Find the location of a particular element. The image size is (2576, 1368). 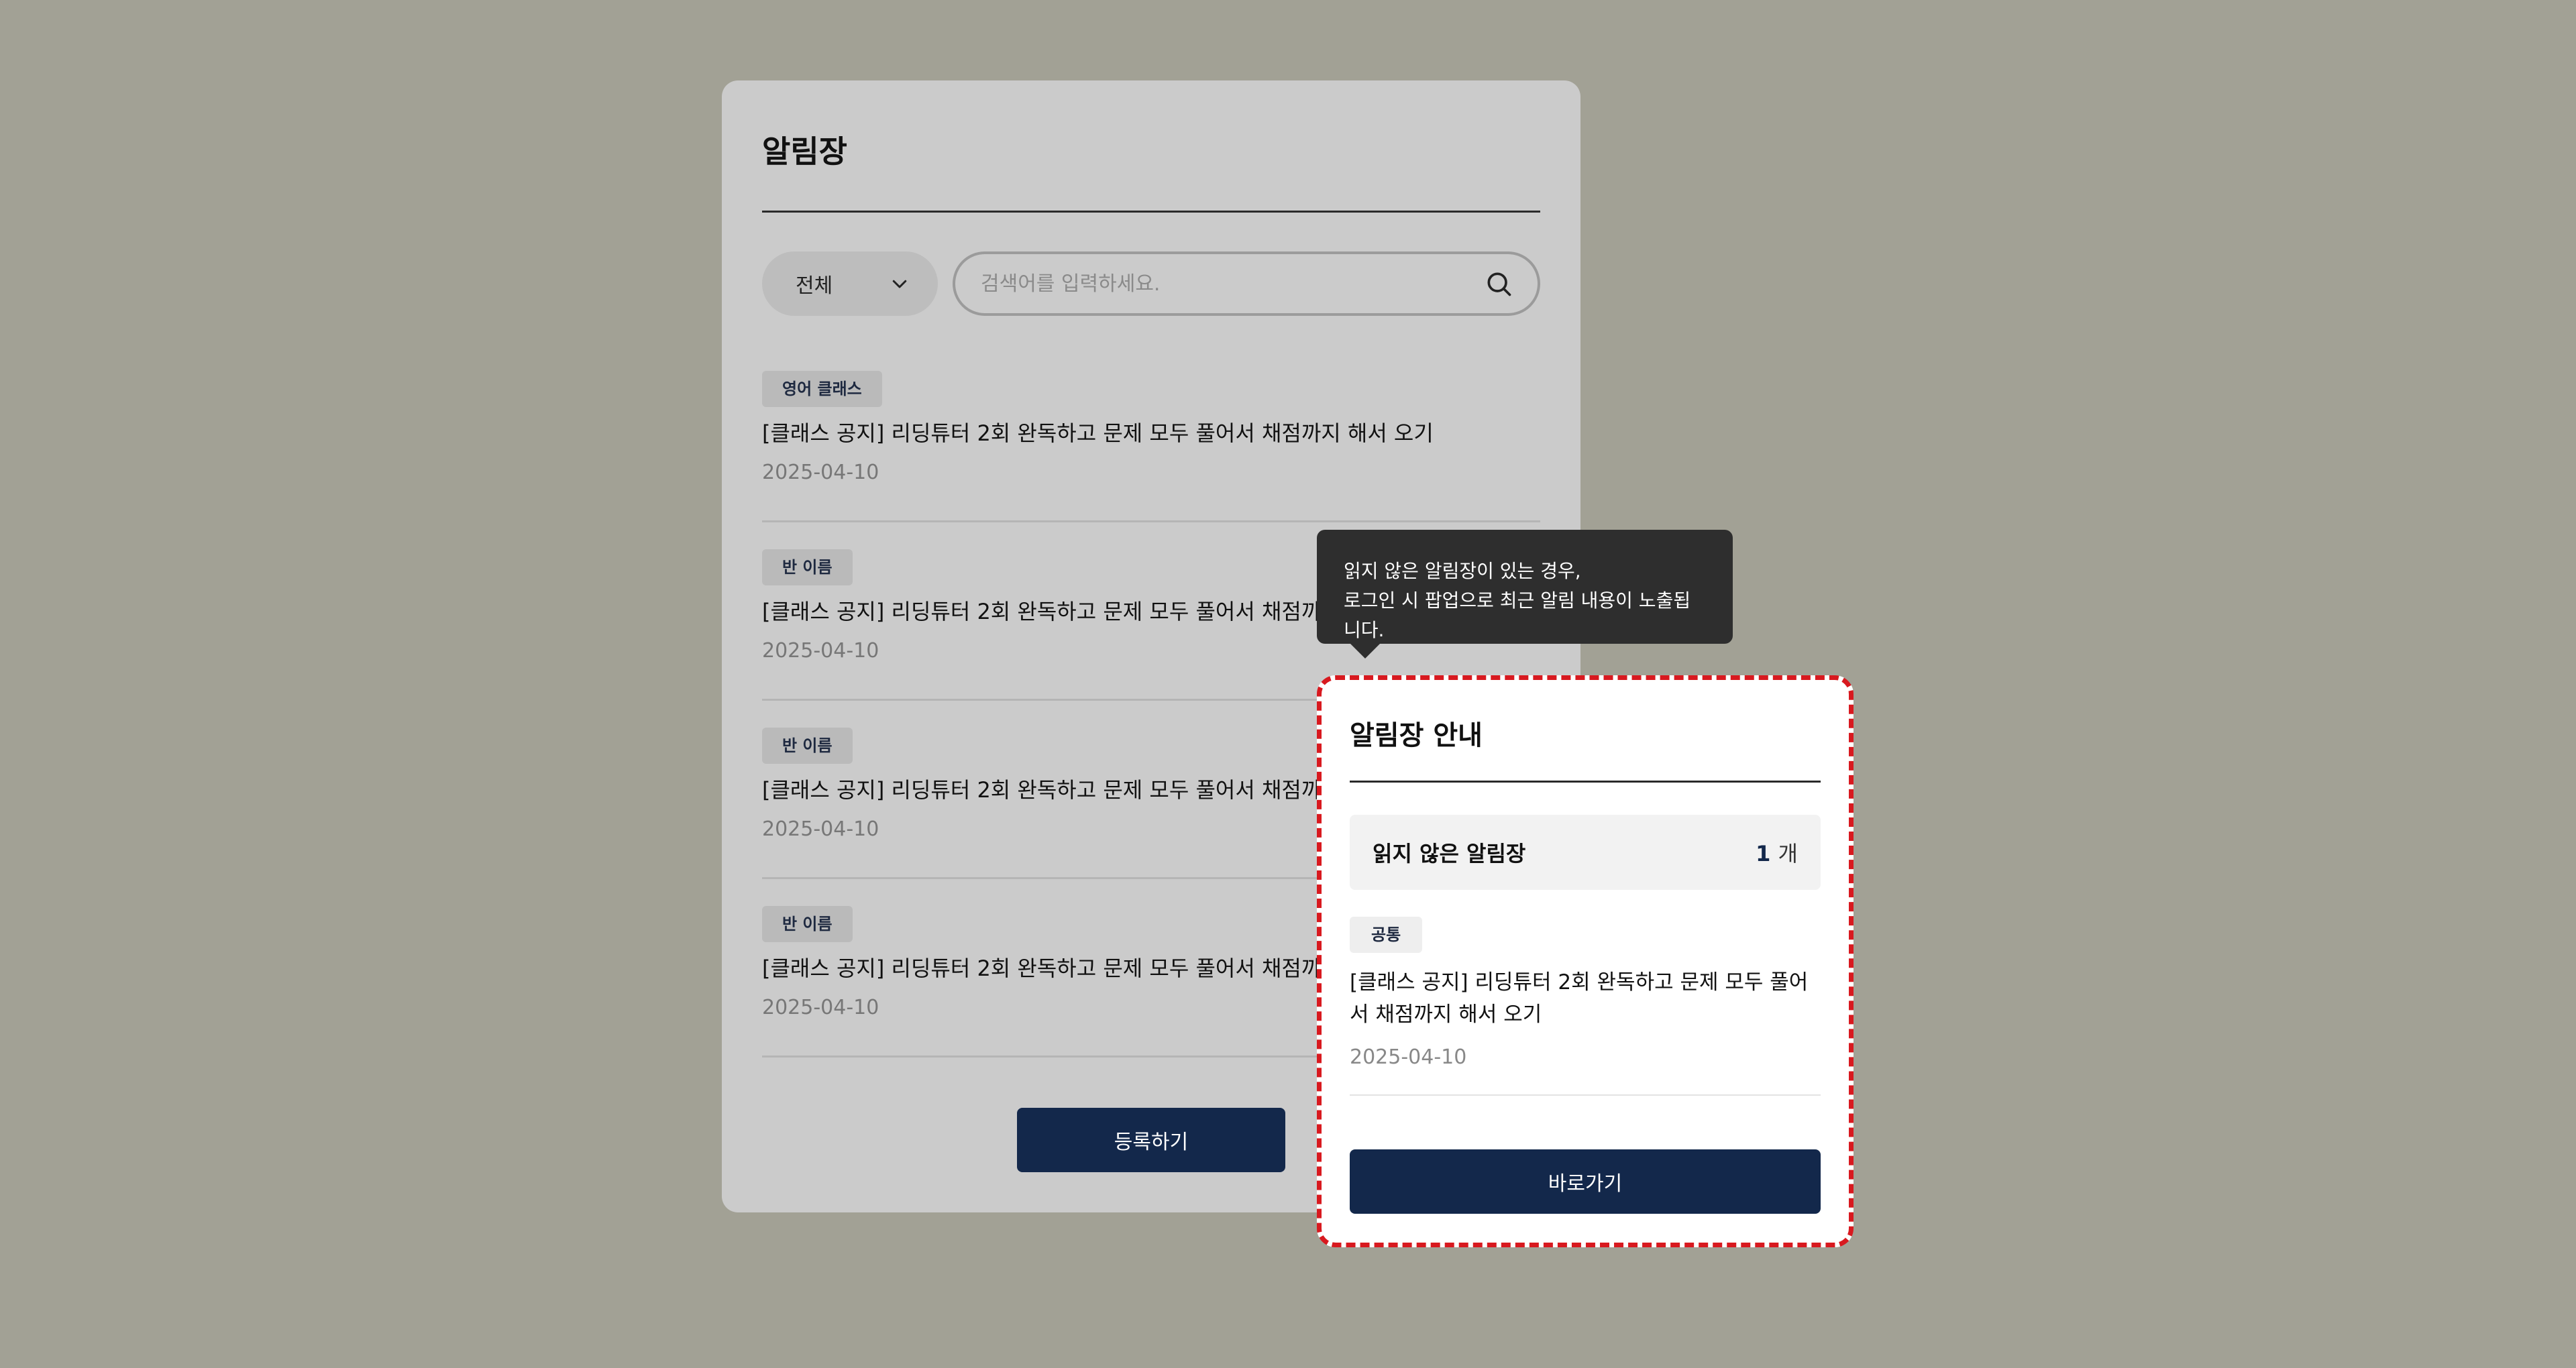

goto-button: 바로가기 is located at coordinates (1585, 1181).